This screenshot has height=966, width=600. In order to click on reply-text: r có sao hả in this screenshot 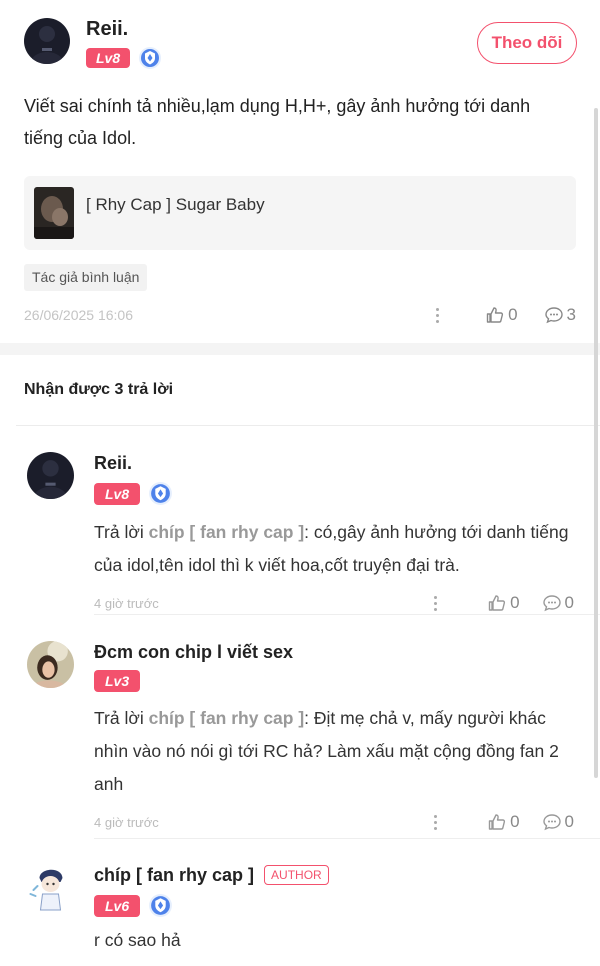, I will do `click(137, 940)`.